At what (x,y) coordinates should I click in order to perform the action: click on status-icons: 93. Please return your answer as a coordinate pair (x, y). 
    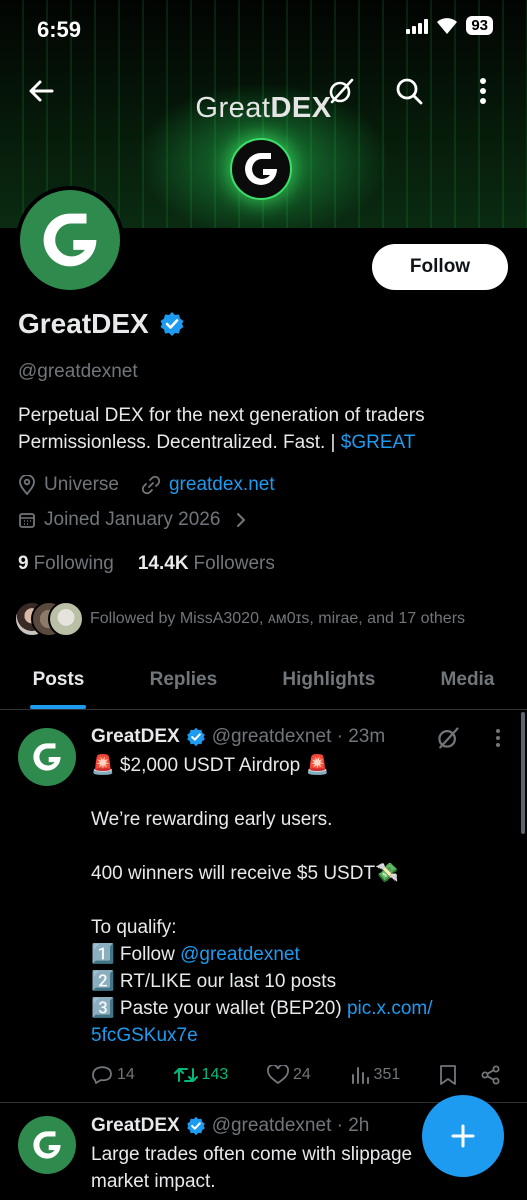
    Looking at the image, I should click on (449, 25).